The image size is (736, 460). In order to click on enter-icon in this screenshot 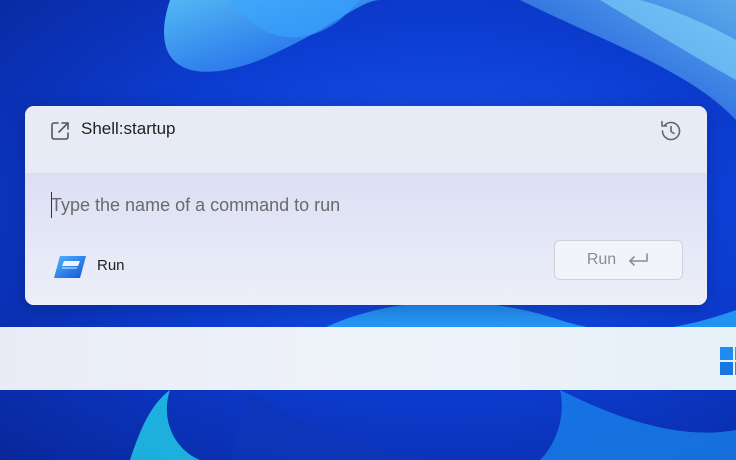, I will do `click(638, 259)`.